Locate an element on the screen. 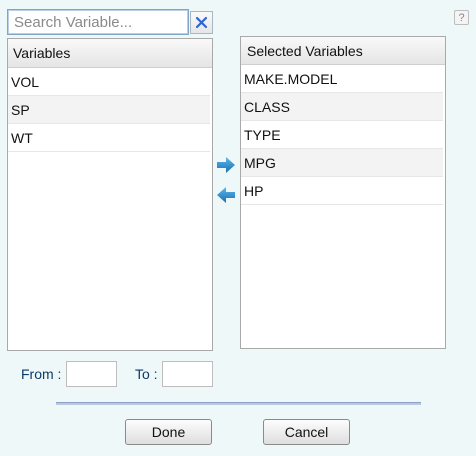 This screenshot has height=456, width=476. search-input is located at coordinates (98, 22).